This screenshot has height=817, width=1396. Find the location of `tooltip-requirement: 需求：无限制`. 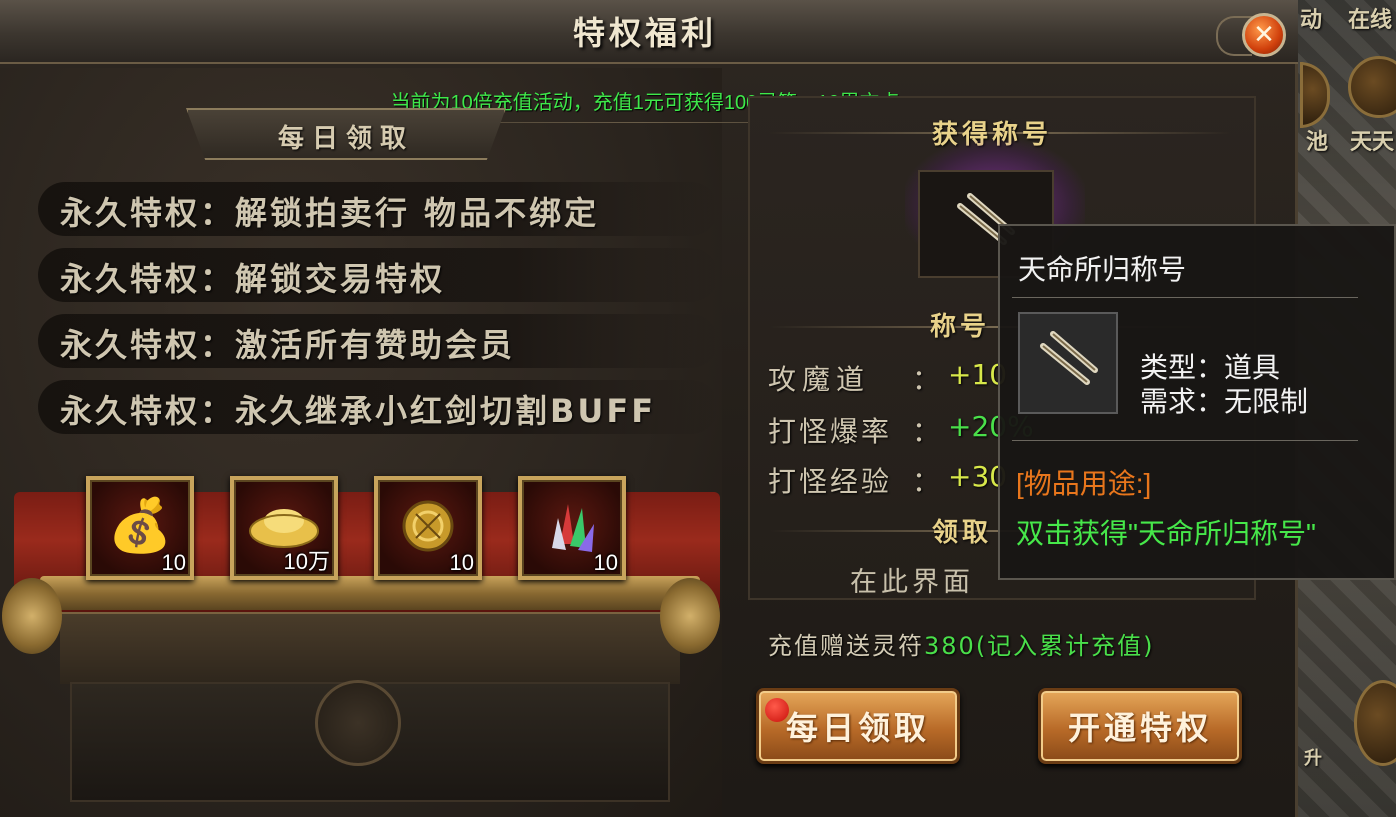

tooltip-requirement: 需求：无限制 is located at coordinates (1224, 401).